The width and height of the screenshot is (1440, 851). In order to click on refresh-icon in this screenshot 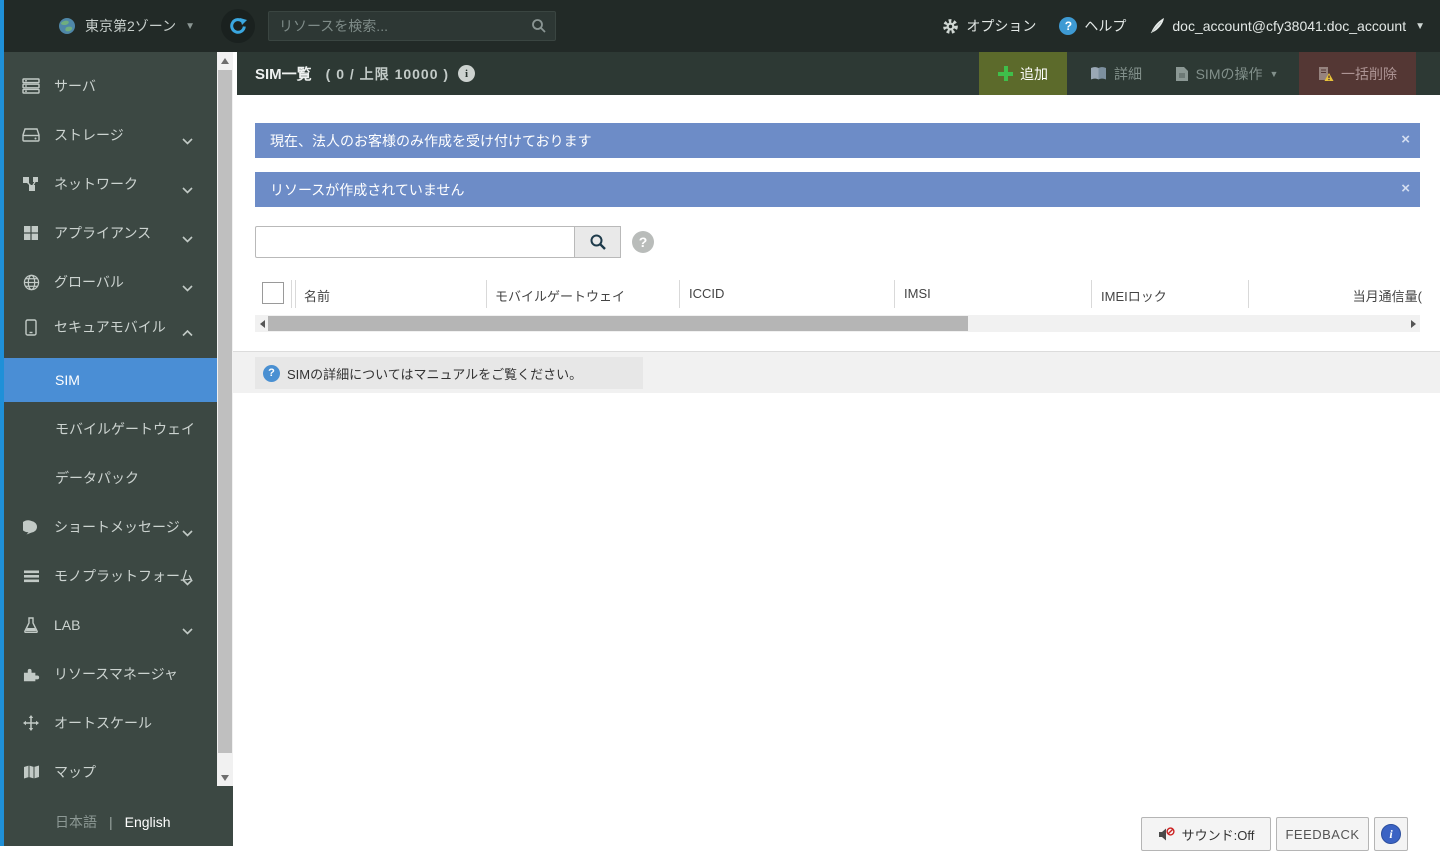, I will do `click(238, 26)`.